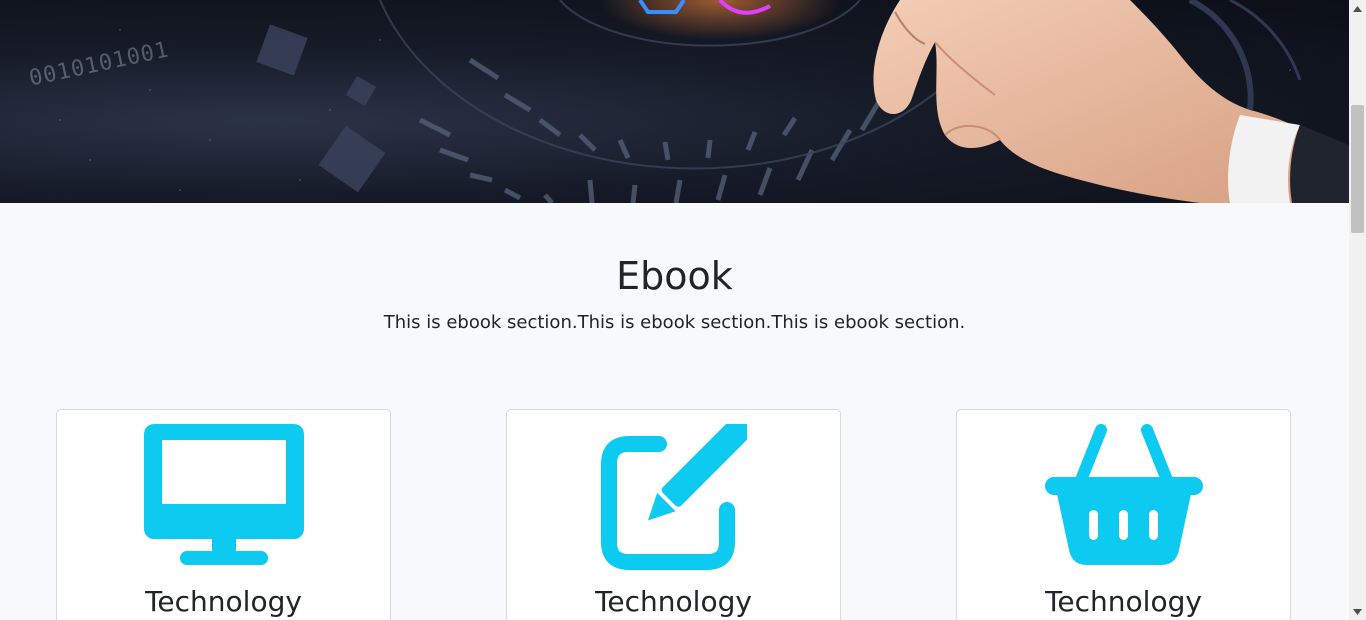 The image size is (1366, 620). I want to click on scroll-thumb, so click(1357, 169).